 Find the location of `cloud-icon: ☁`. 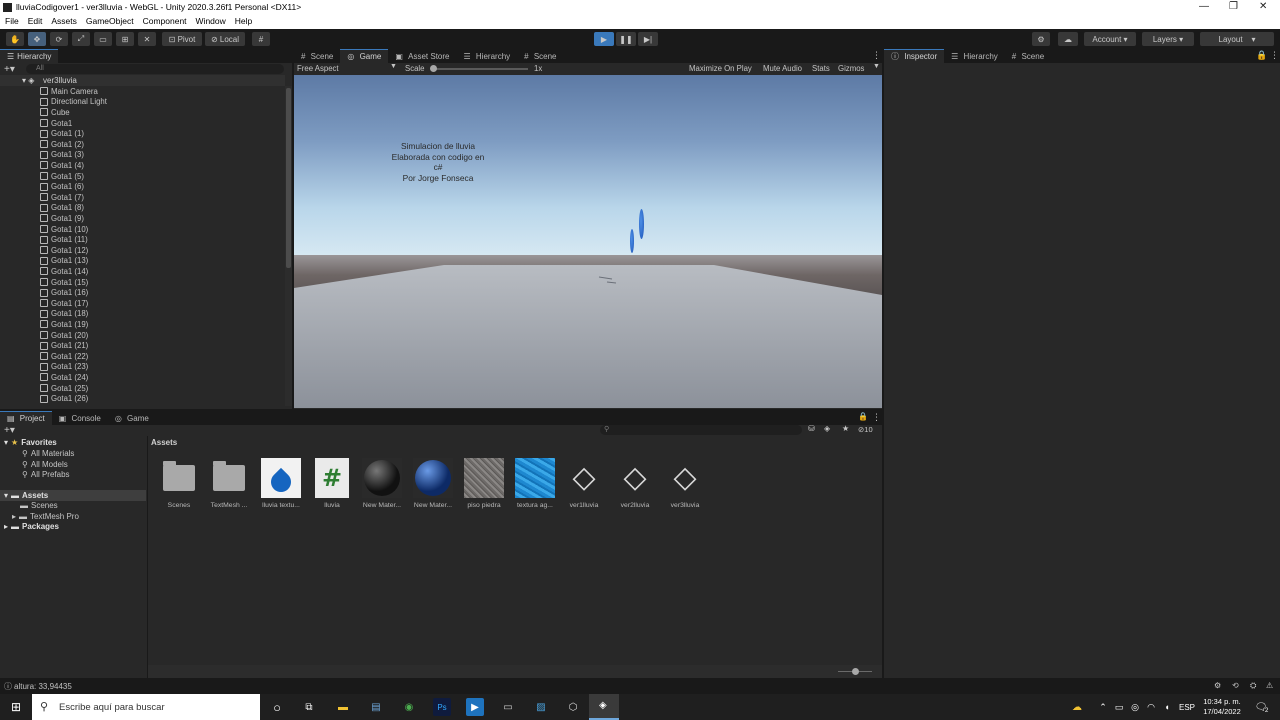

cloud-icon: ☁ is located at coordinates (1068, 39).